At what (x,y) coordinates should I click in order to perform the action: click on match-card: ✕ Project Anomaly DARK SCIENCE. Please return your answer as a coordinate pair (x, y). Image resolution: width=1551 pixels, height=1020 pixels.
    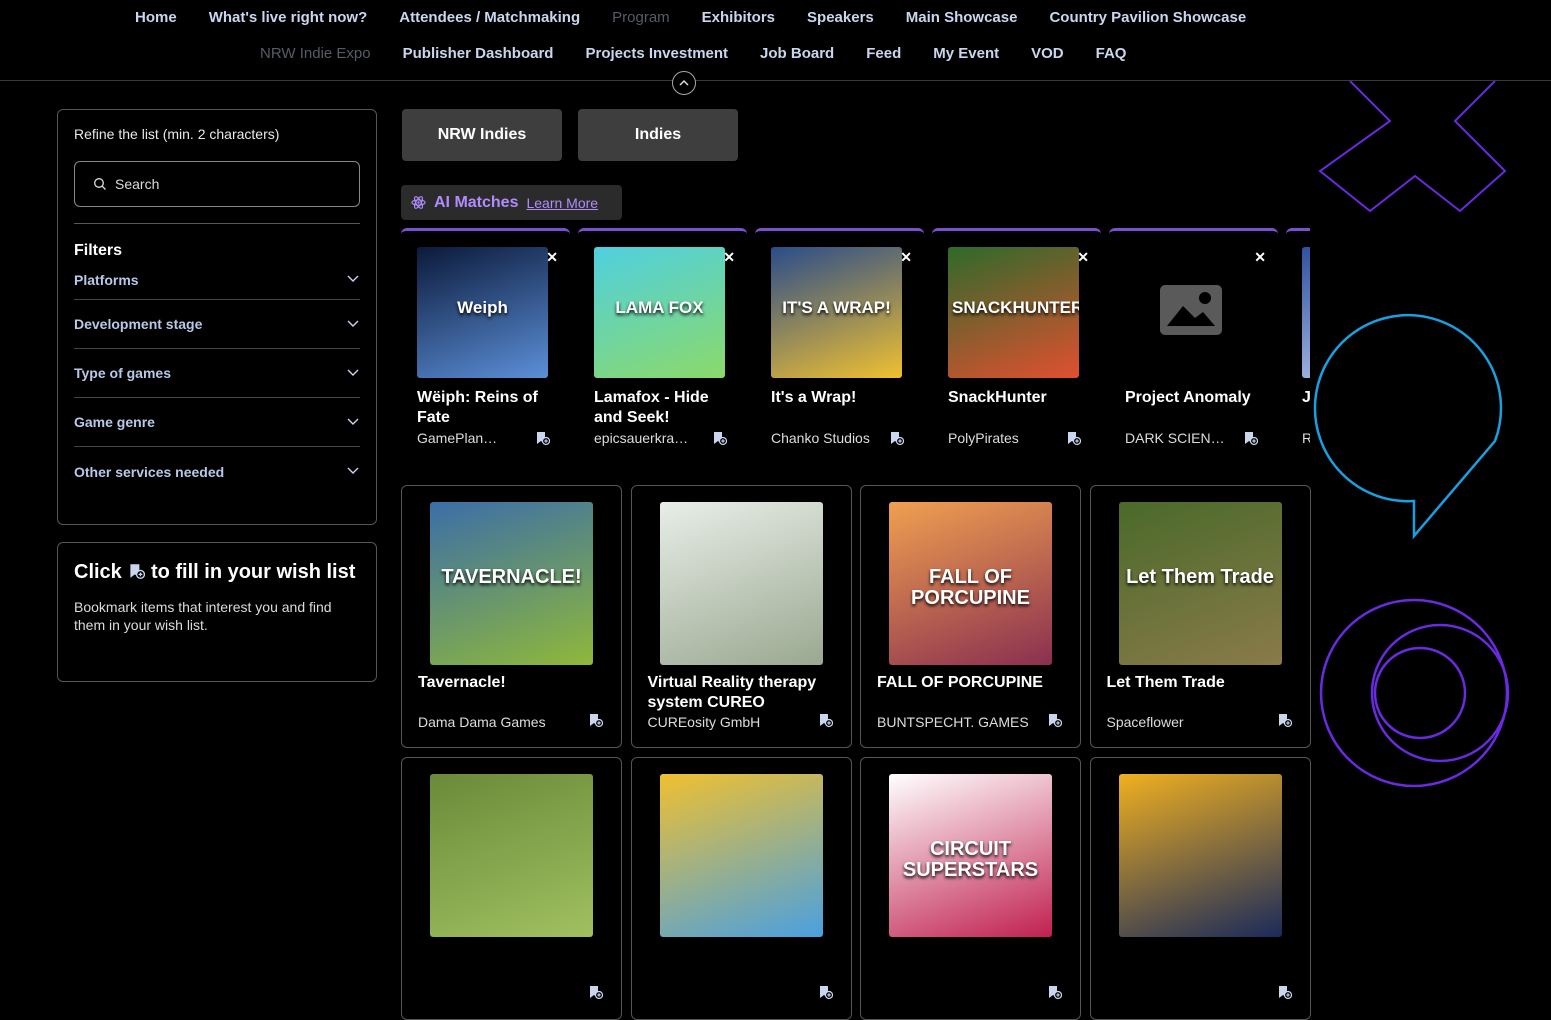
    Looking at the image, I should click on (1193, 345).